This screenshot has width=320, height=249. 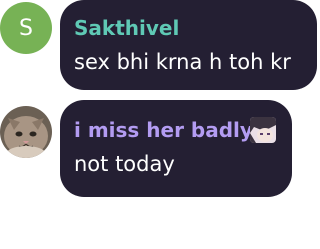 What do you see at coordinates (263, 130) in the screenshot?
I see `anime-character-icon` at bounding box center [263, 130].